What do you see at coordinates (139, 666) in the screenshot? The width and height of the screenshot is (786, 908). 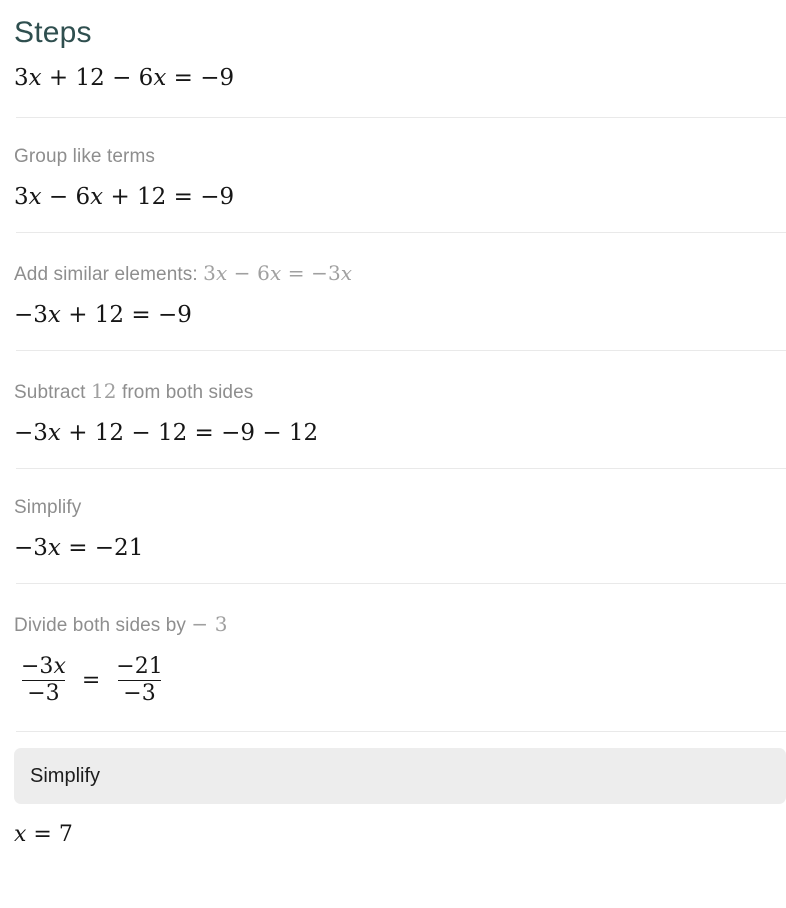 I see `fraction-numerator: −21` at bounding box center [139, 666].